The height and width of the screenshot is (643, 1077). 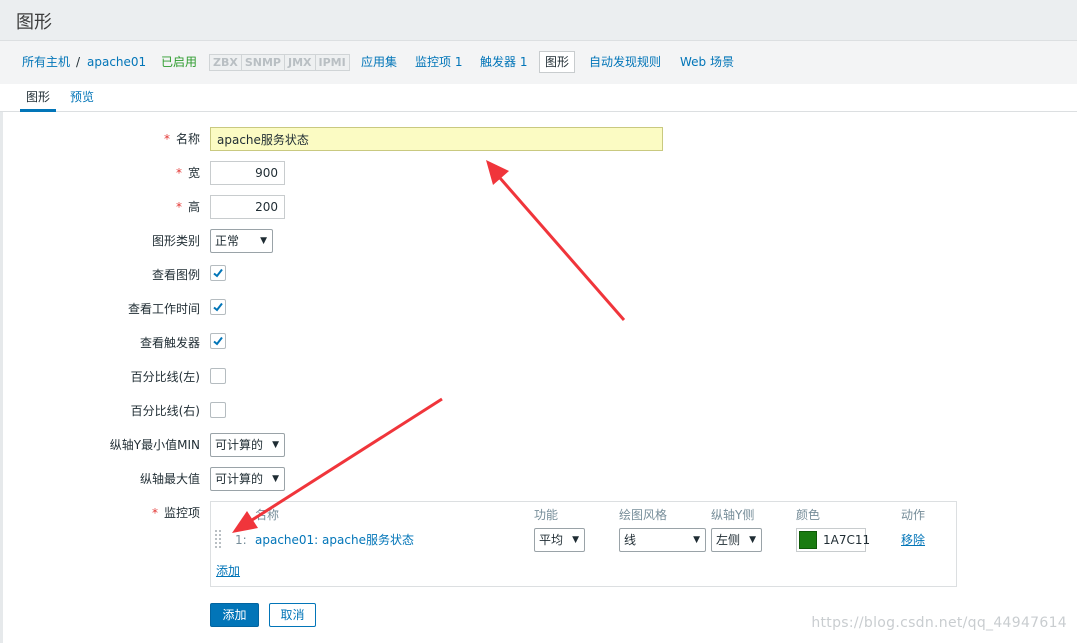 What do you see at coordinates (503, 63) in the screenshot?
I see `nav-triggers: 触发器 1` at bounding box center [503, 63].